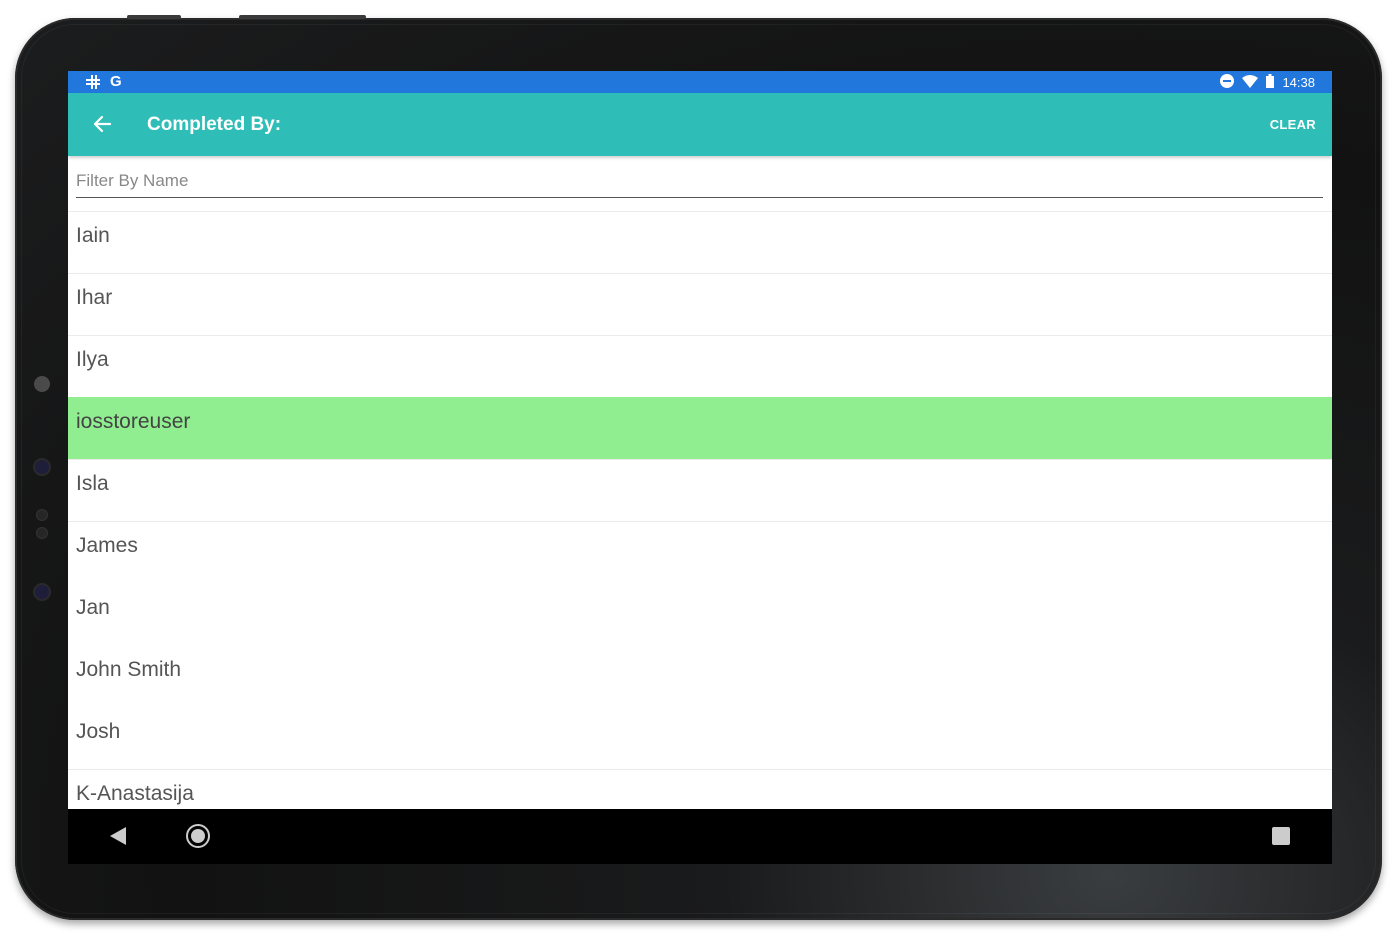 Image resolution: width=1400 pixels, height=939 pixels. What do you see at coordinates (98, 731) in the screenshot?
I see `list-item-label: Josh` at bounding box center [98, 731].